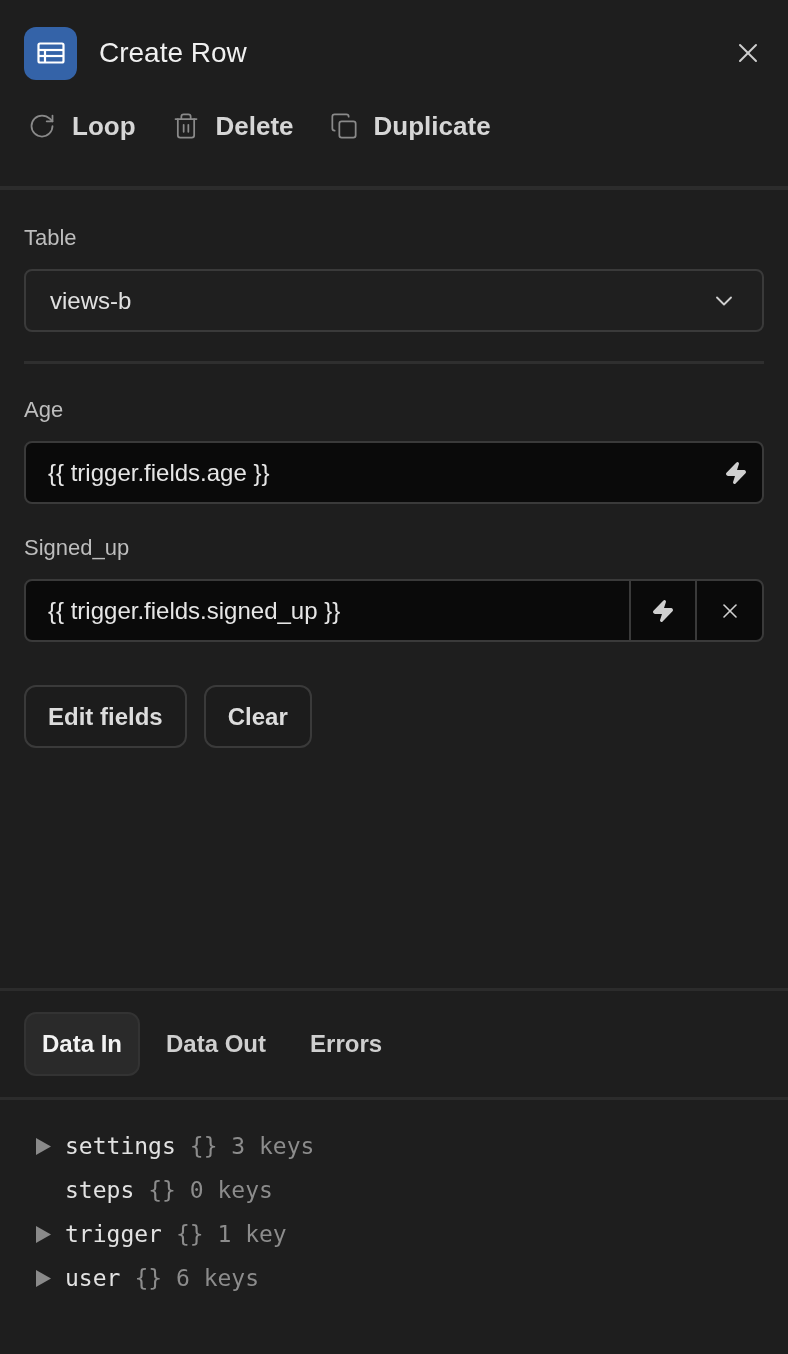 This screenshot has height=1354, width=788. I want to click on tree-summary: {} 6 keys, so click(196, 1278).